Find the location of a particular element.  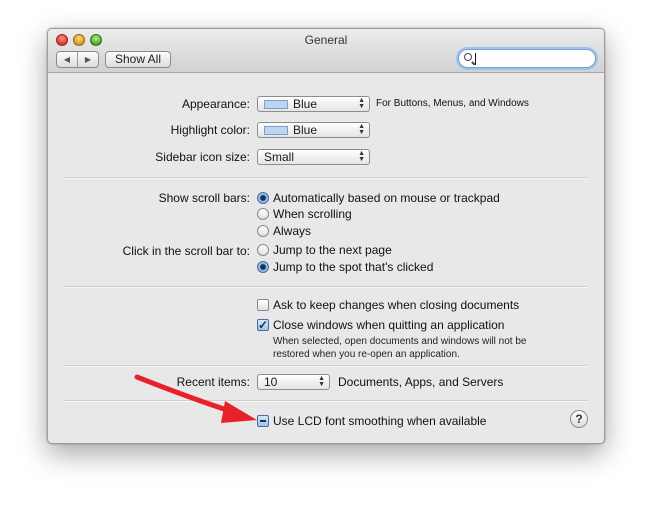

appearance-value: Blue is located at coordinates (305, 104).